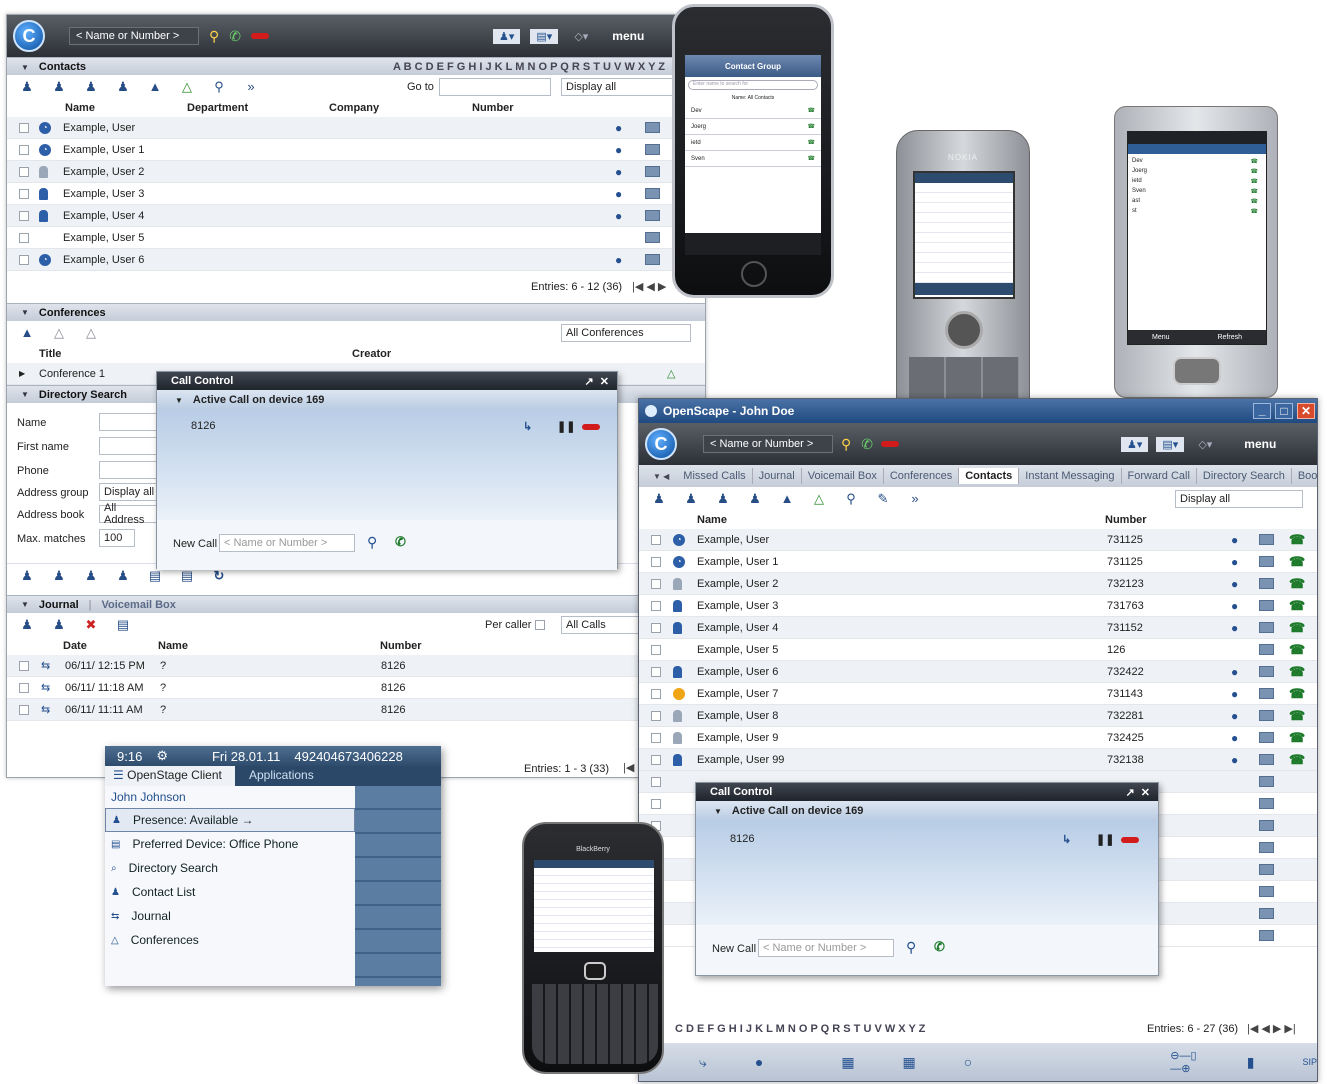  Describe the element at coordinates (129, 492) in the screenshot. I see `address-group-select: Display all` at that location.